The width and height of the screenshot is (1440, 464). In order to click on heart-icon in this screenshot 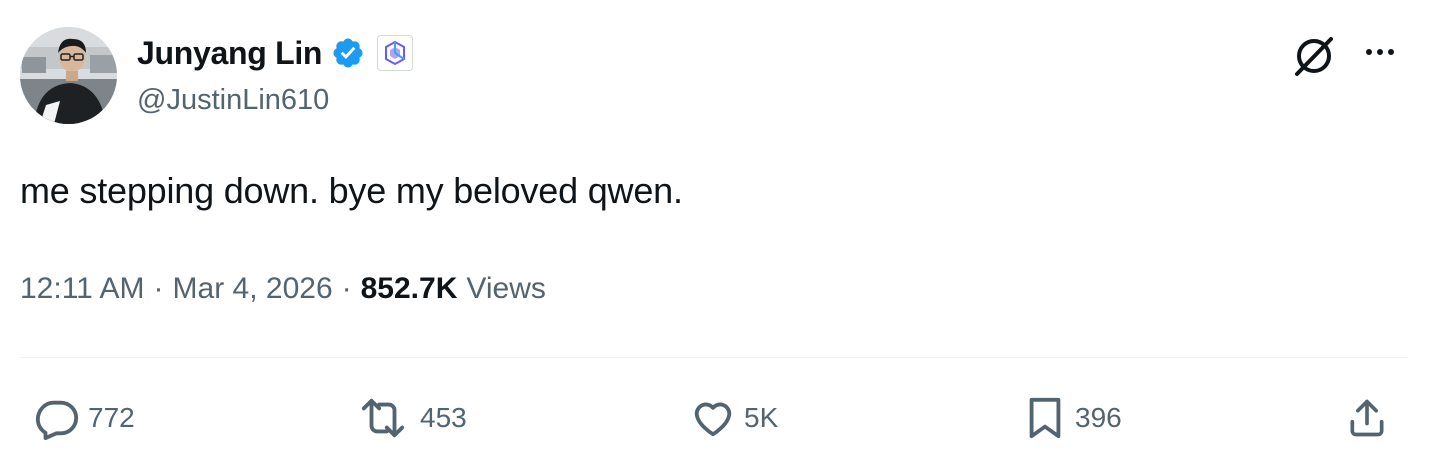, I will do `click(713, 419)`.